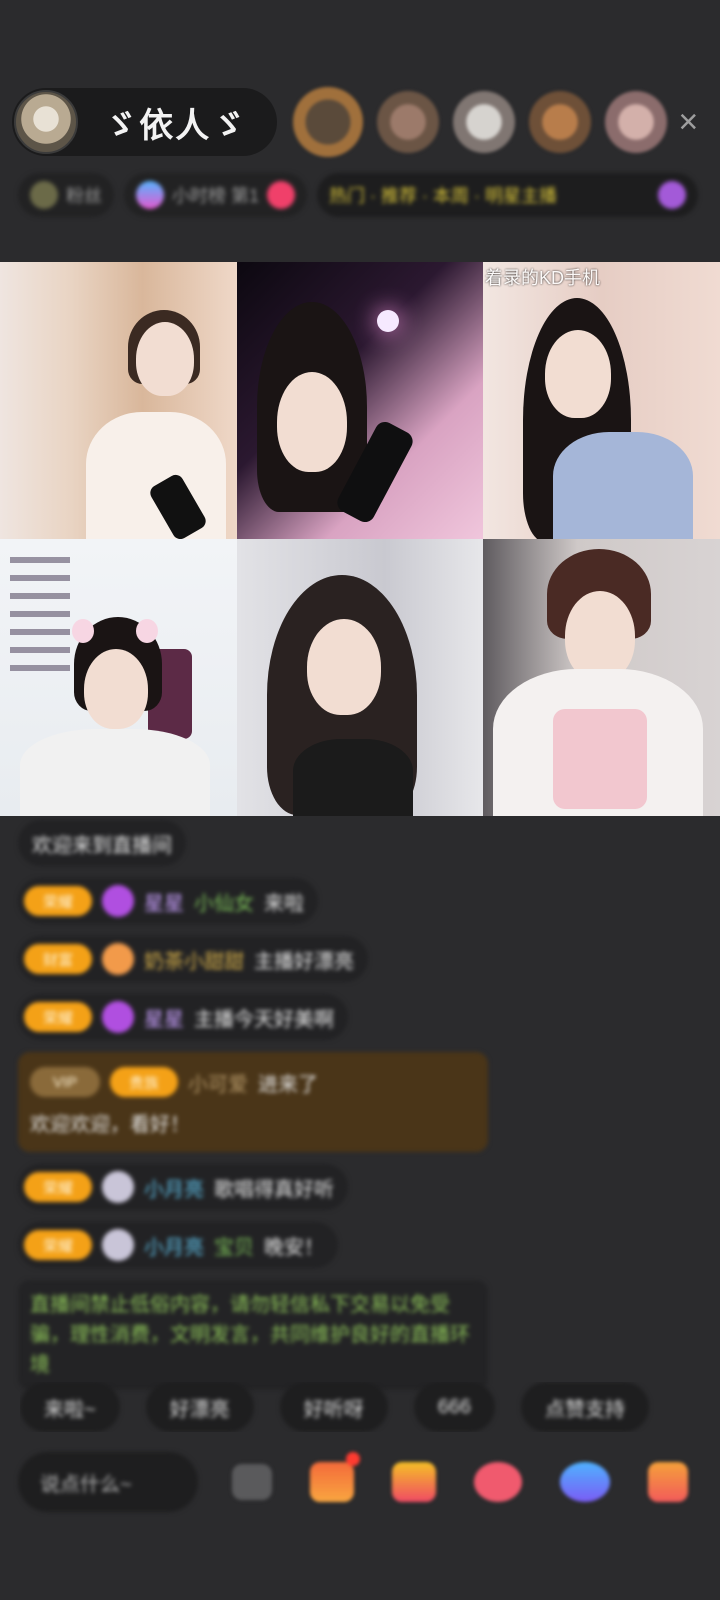  What do you see at coordinates (102, 845) in the screenshot?
I see `chat-text: 欢迎来到直播间` at bounding box center [102, 845].